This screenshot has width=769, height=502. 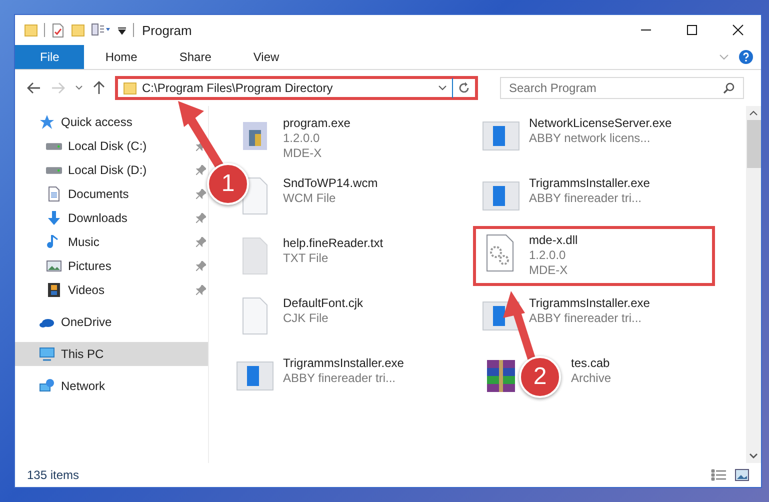 What do you see at coordinates (54, 290) in the screenshot?
I see `film-icon` at bounding box center [54, 290].